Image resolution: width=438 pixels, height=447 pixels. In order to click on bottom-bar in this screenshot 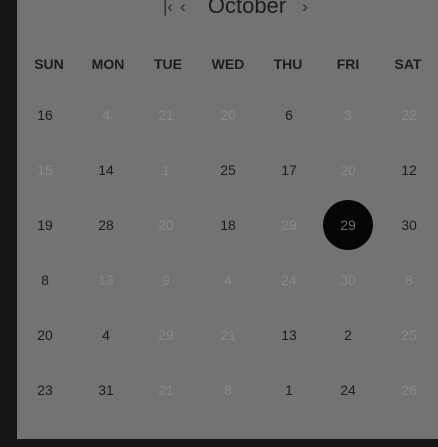, I will do `click(227, 443)`.